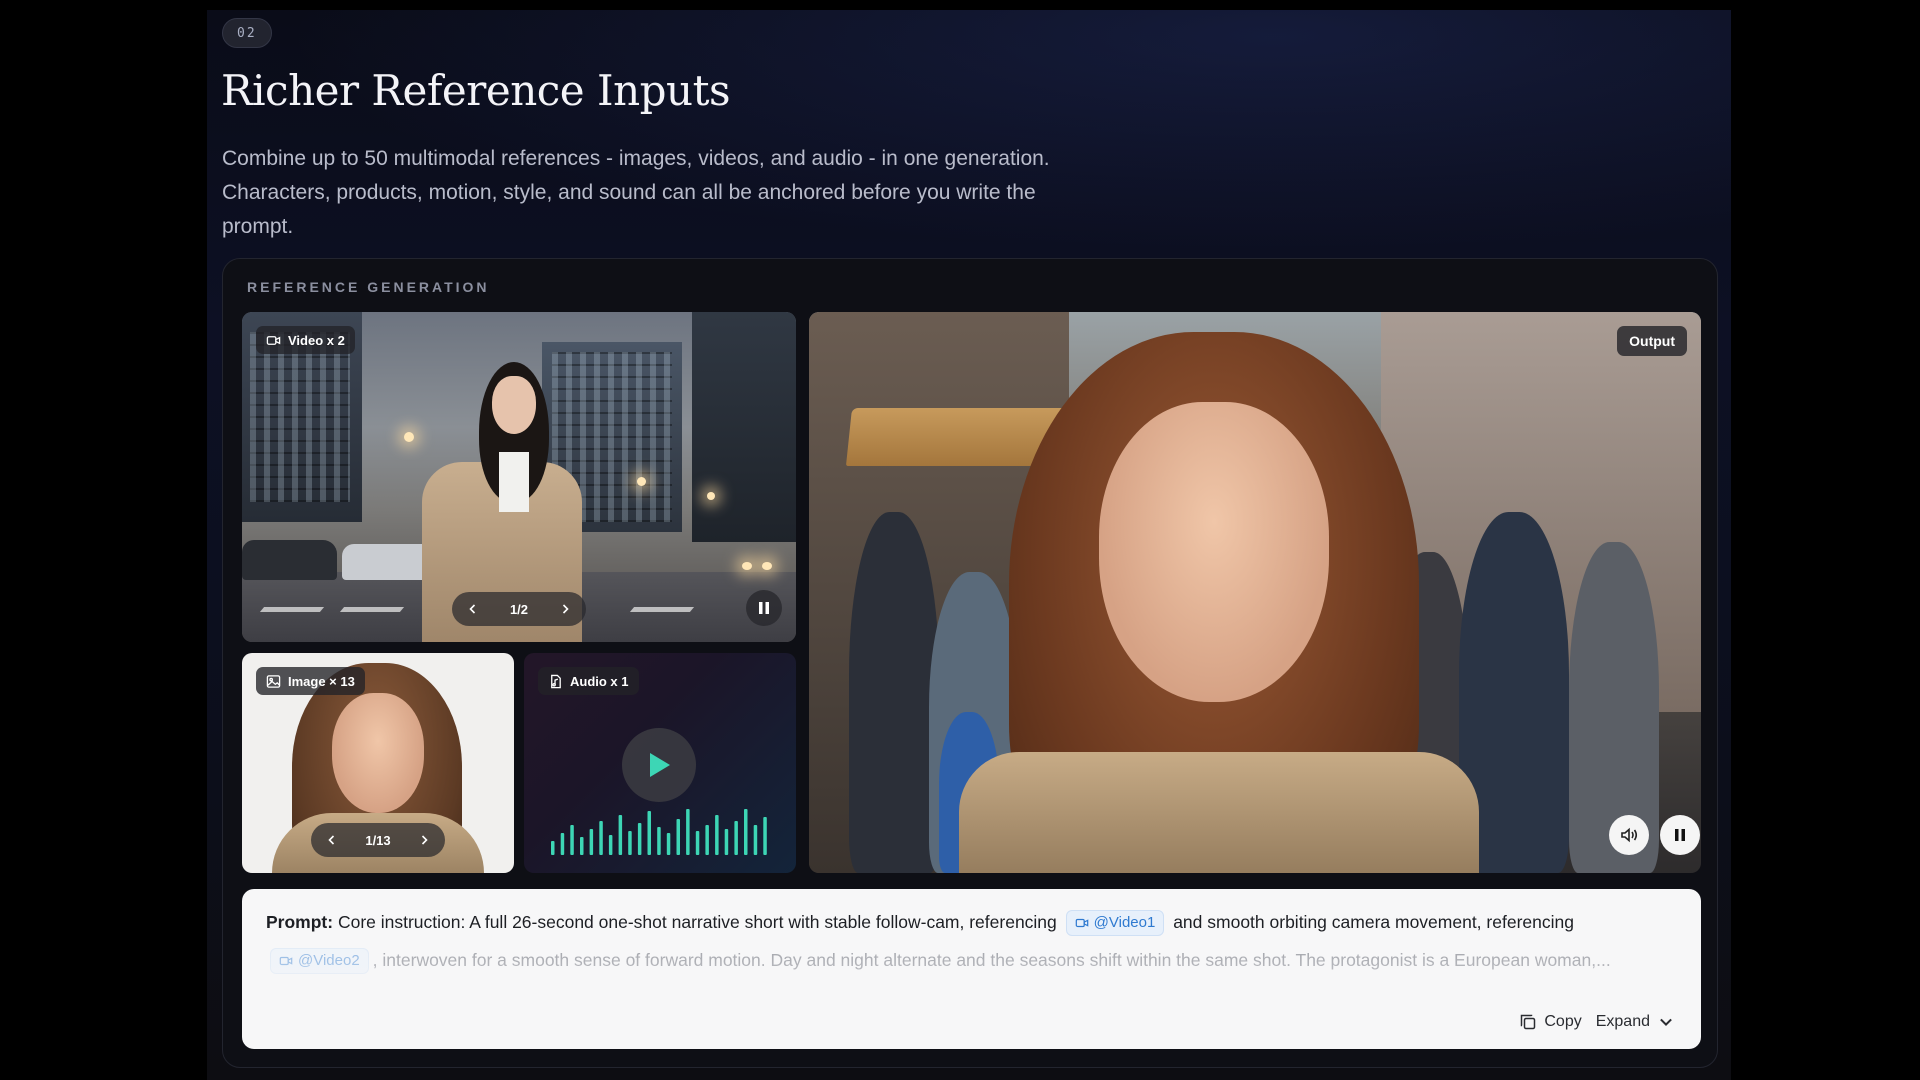  I want to click on mute-toggle-button, so click(1629, 835).